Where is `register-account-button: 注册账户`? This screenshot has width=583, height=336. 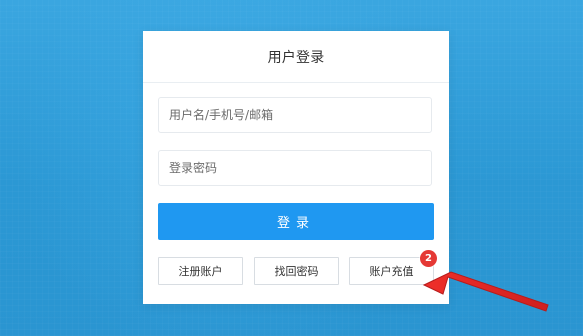 register-account-button: 注册账户 is located at coordinates (200, 271).